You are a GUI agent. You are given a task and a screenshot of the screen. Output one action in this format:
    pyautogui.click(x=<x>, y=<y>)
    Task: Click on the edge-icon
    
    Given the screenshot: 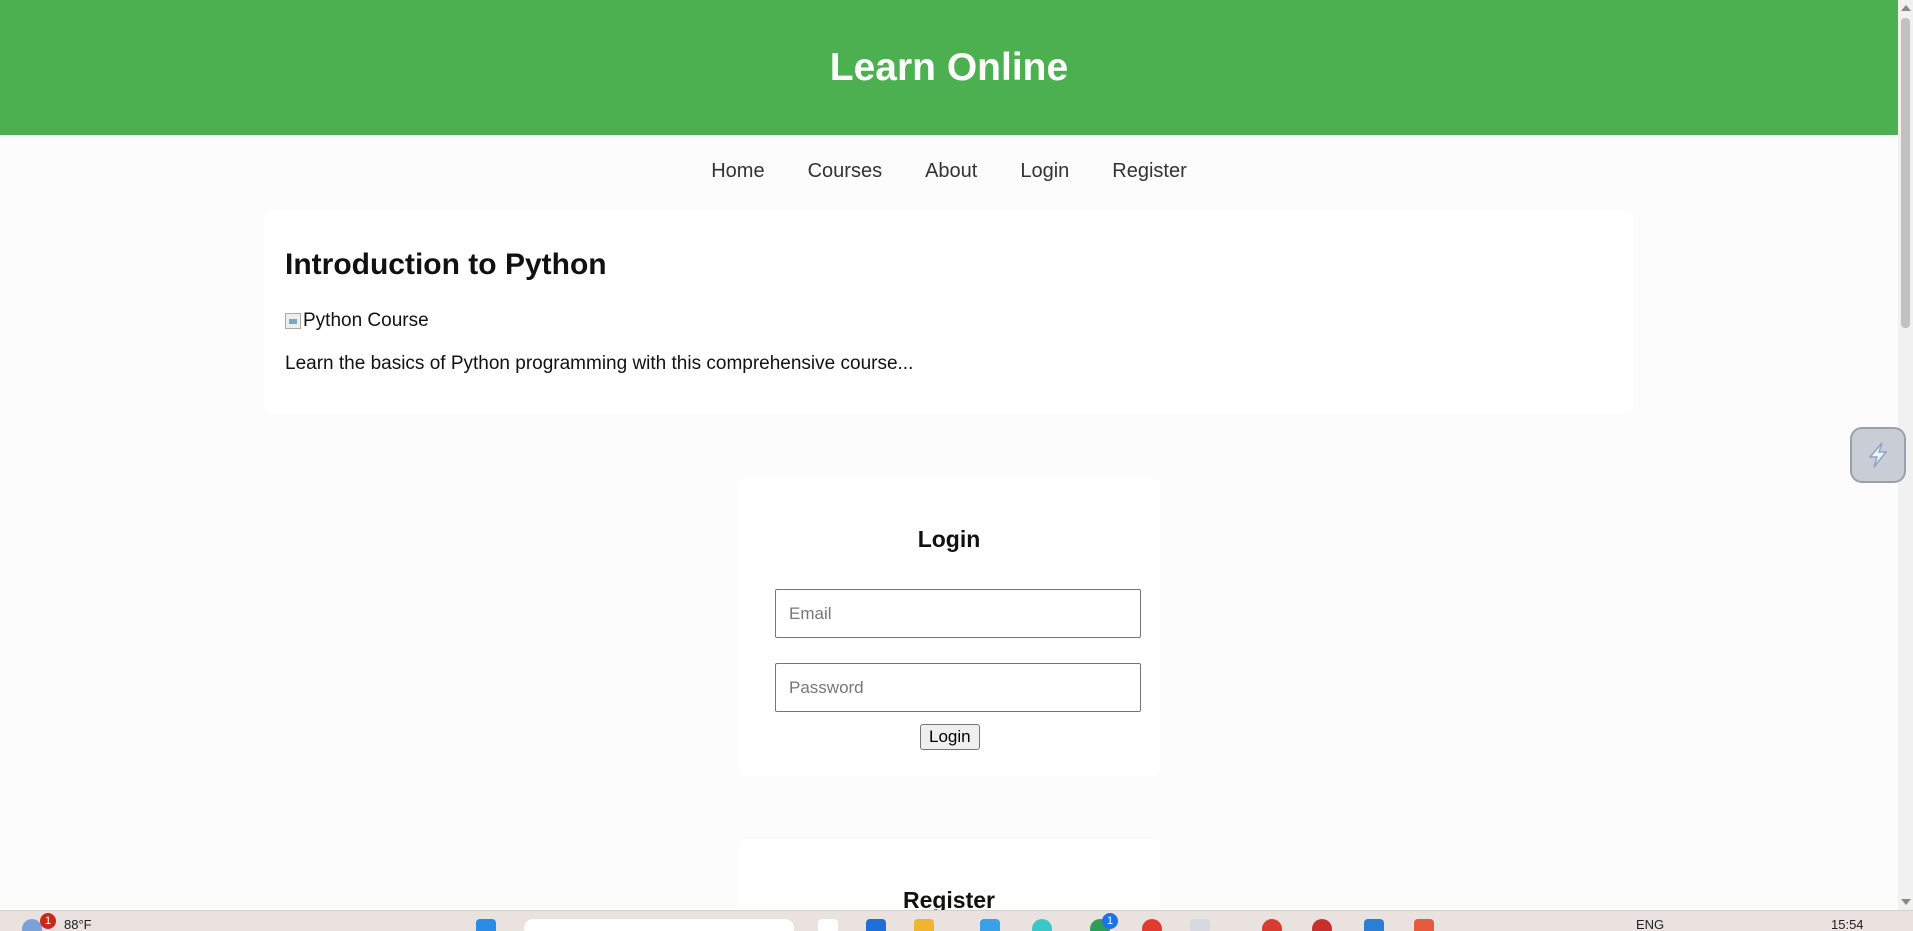 What is the action you would take?
    pyautogui.click(x=876, y=925)
    